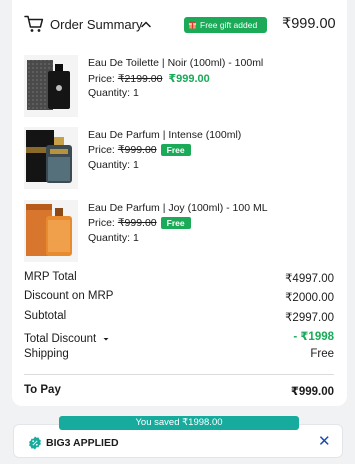 Image resolution: width=355 pixels, height=464 pixels. What do you see at coordinates (106, 339) in the screenshot?
I see `caret-down-icon` at bounding box center [106, 339].